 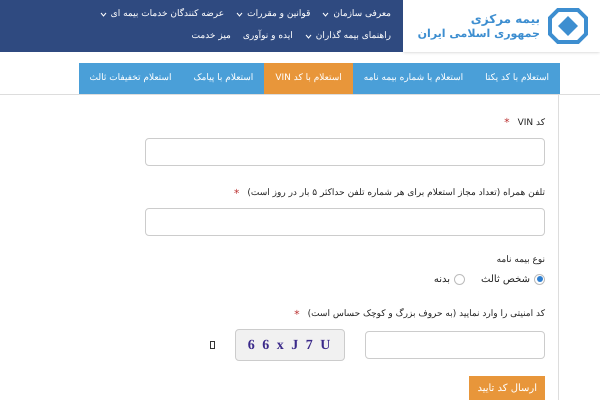 What do you see at coordinates (223, 78) in the screenshot?
I see `tab: استعلام با پیامک` at bounding box center [223, 78].